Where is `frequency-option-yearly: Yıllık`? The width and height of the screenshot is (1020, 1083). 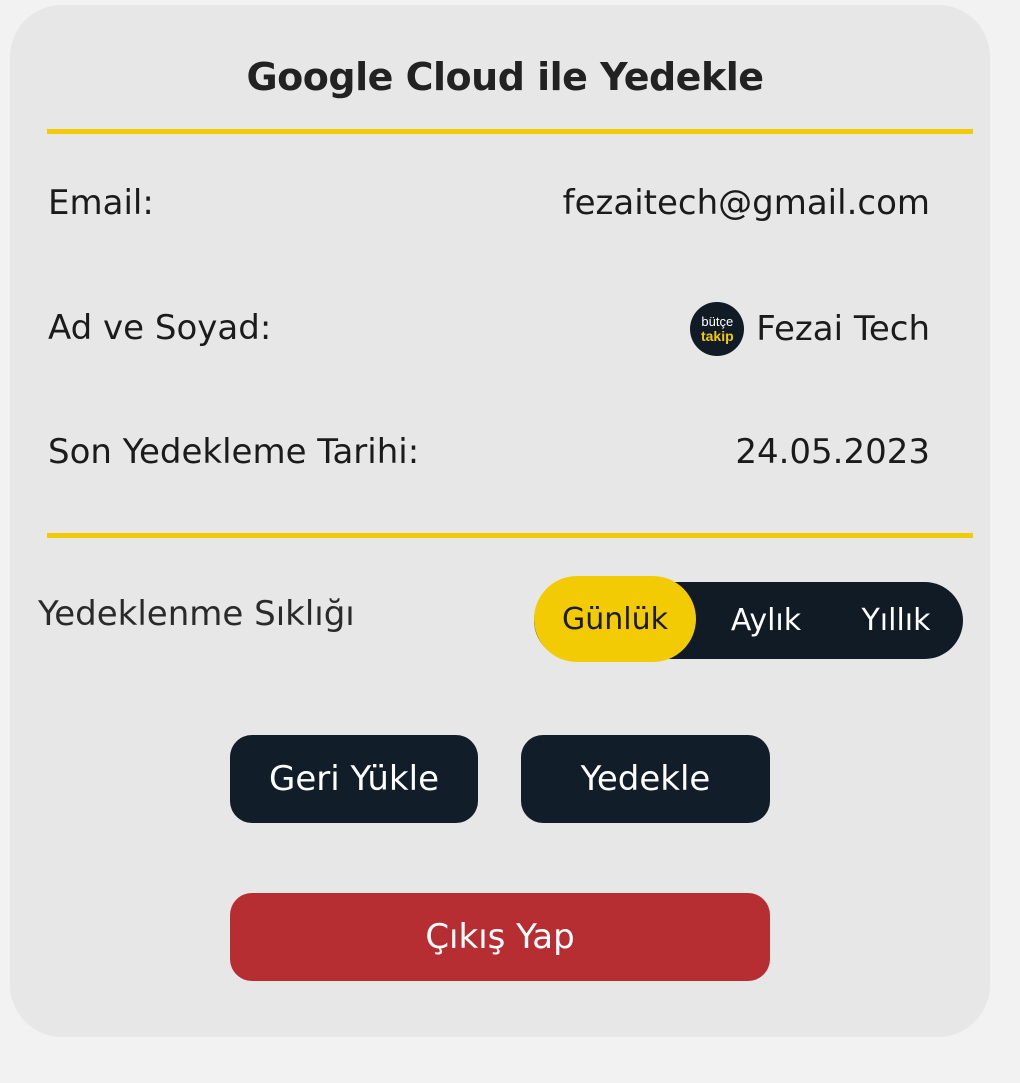 frequency-option-yearly: Yıllık is located at coordinates (896, 620).